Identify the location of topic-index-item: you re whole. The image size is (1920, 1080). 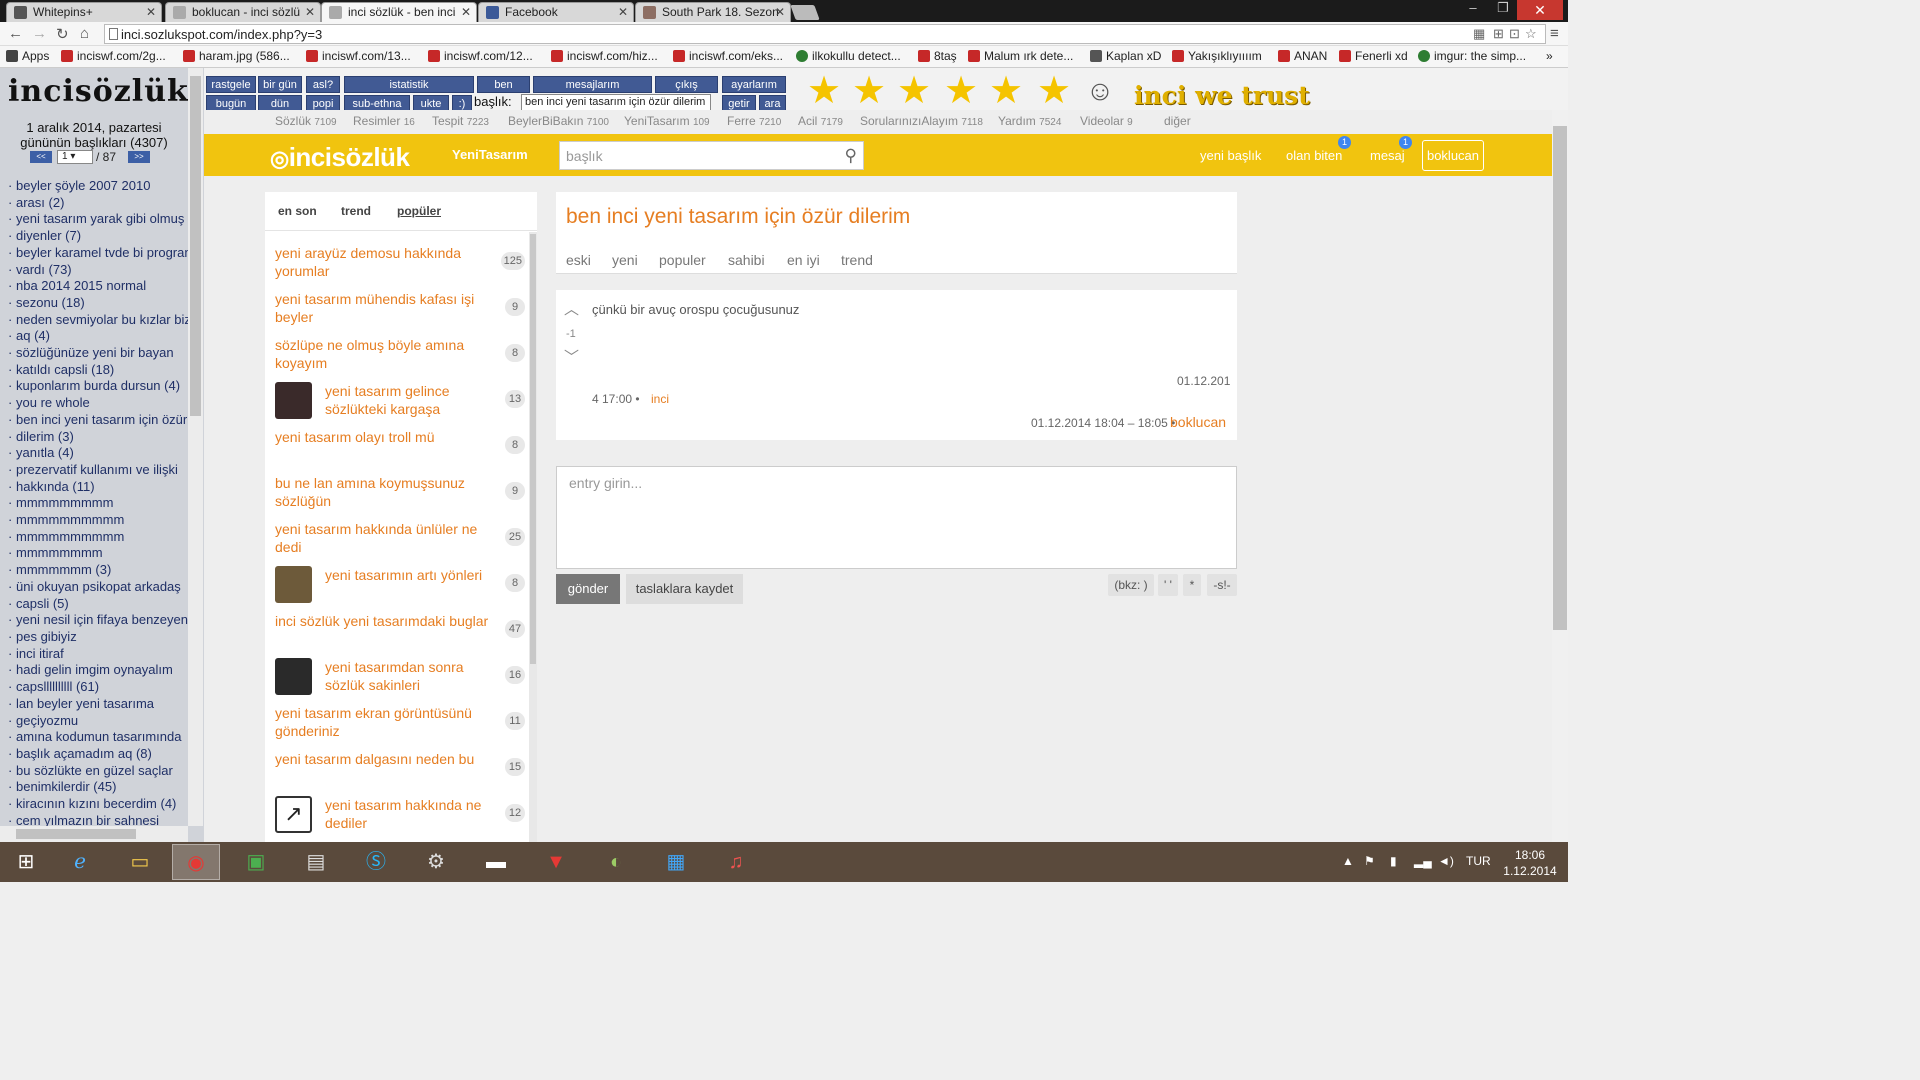
(98, 403).